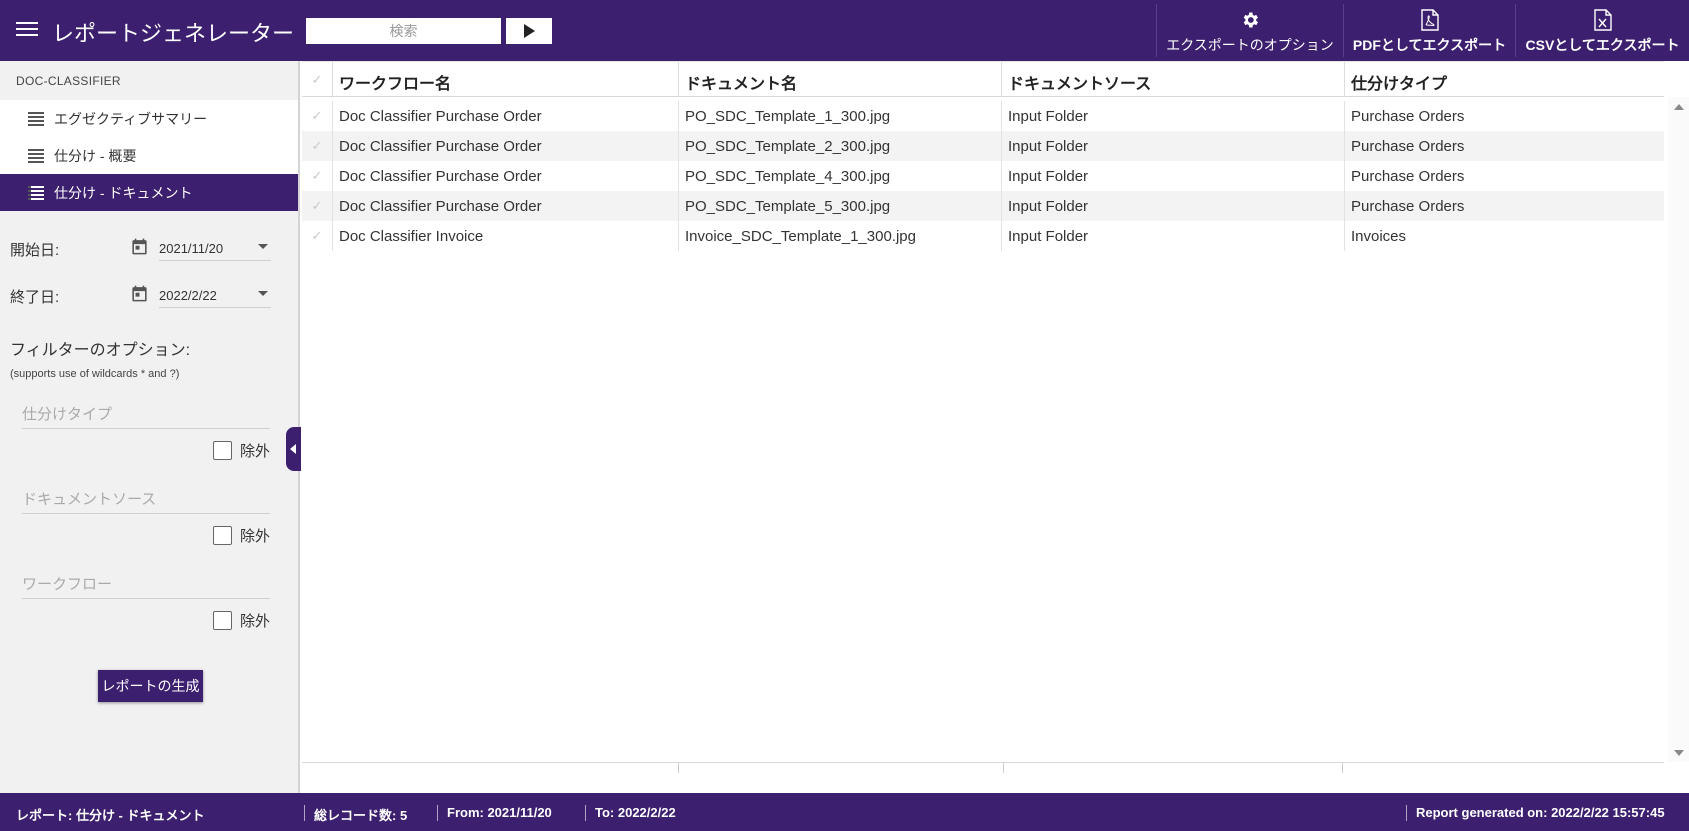  What do you see at coordinates (293, 449) in the screenshot?
I see `collapse-sidebar-handle` at bounding box center [293, 449].